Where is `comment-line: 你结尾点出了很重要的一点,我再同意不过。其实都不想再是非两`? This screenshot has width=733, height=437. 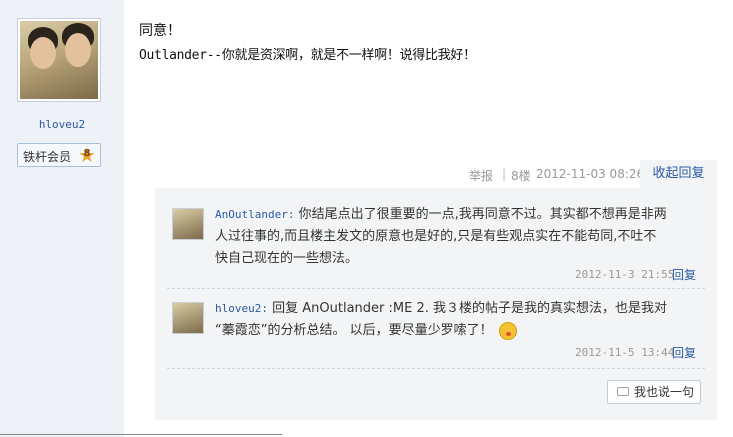
comment-line: 你结尾点出了很重要的一点,我再同意不过。其实都不想再是非两 is located at coordinates (482, 214).